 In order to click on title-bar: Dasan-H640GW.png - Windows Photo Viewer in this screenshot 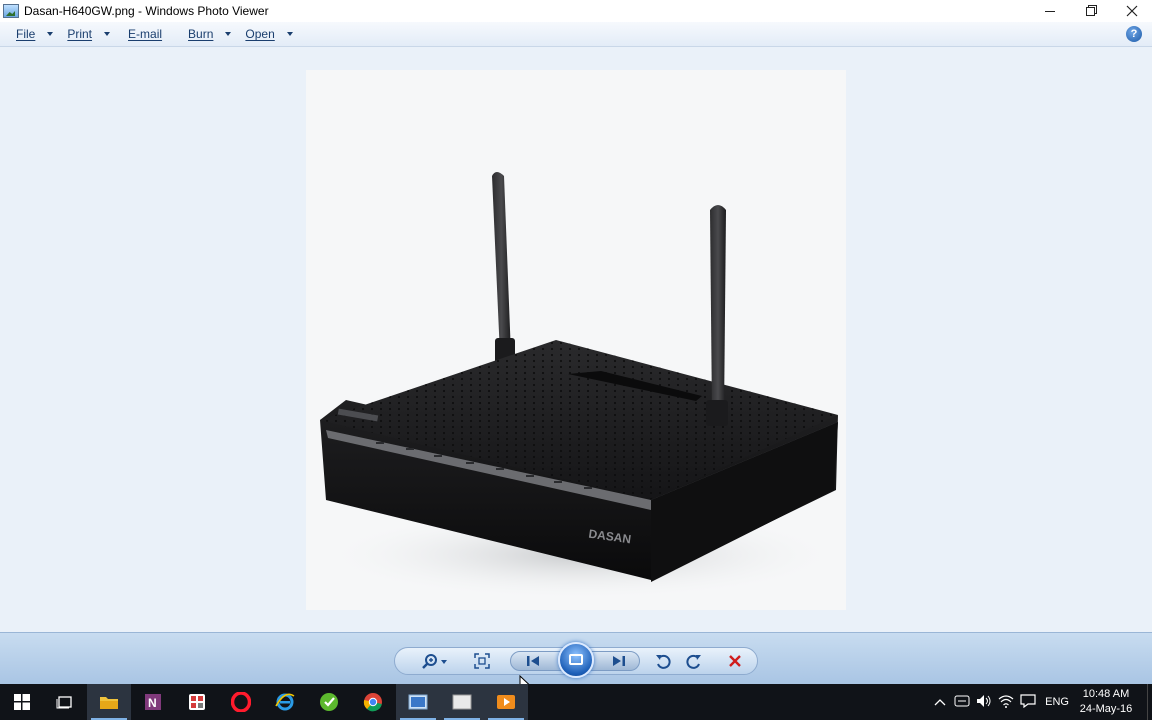, I will do `click(576, 11)`.